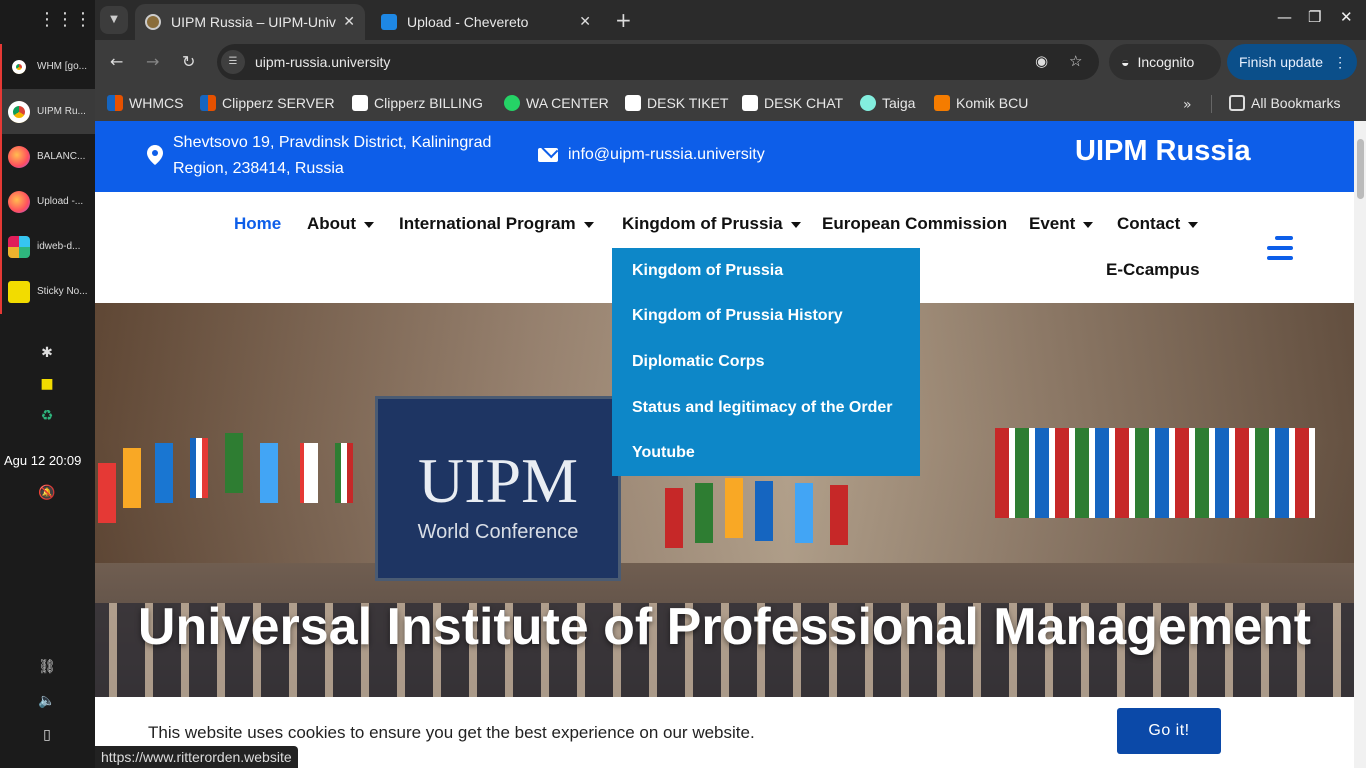 This screenshot has height=768, width=1366. Describe the element at coordinates (250, 22) in the screenshot. I see `tab-uipm: UIPM Russia – UIPM-Univ ✕` at that location.